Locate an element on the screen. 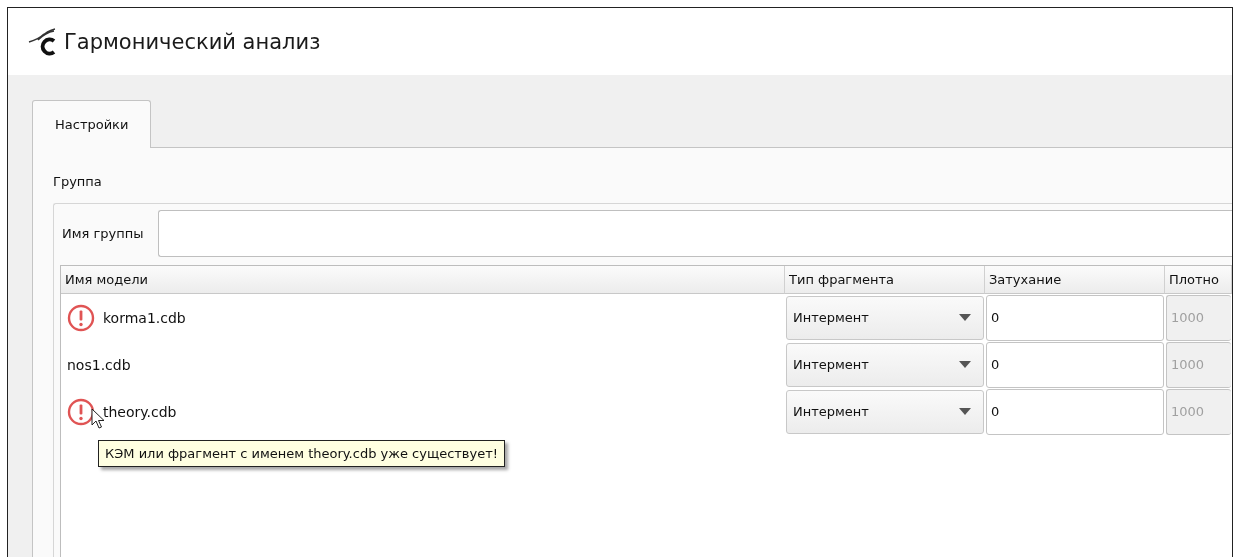  column-header: Затухание is located at coordinates (1075, 280).